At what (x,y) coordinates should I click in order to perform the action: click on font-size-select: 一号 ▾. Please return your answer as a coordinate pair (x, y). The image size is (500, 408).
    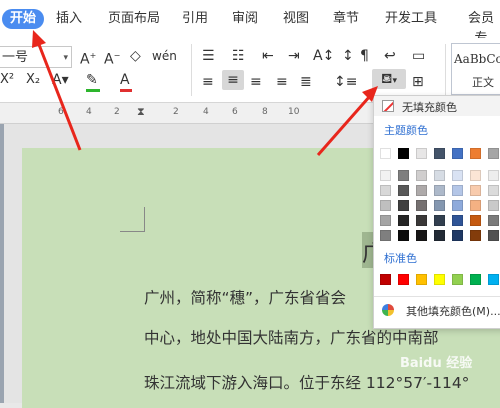
    Looking at the image, I should click on (36, 57).